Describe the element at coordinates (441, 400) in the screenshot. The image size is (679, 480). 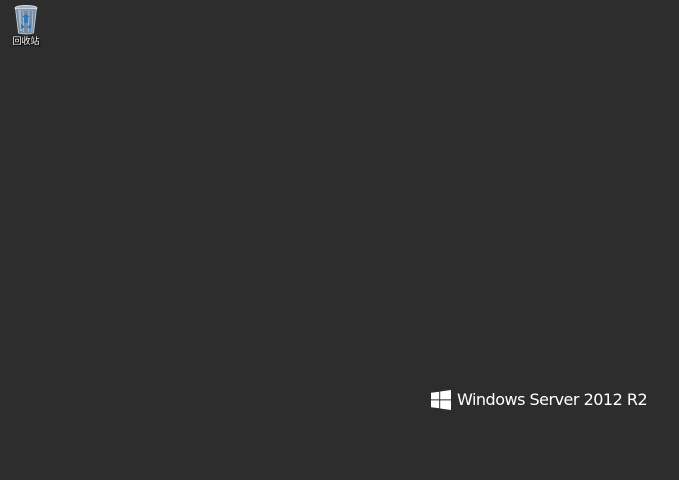
I see `windows-logo-icon` at that location.